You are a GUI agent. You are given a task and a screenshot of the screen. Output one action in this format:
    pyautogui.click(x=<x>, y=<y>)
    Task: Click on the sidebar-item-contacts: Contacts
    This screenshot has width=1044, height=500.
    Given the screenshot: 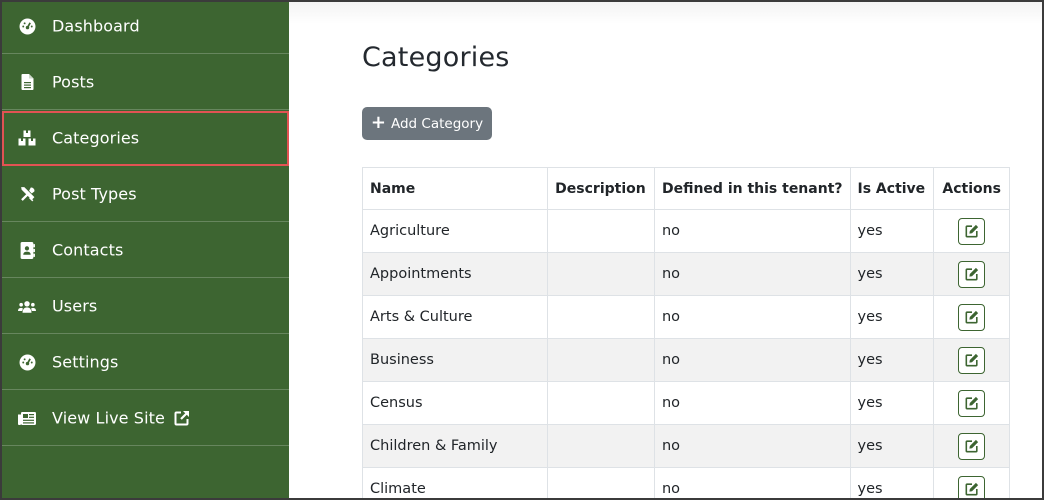 What is the action you would take?
    pyautogui.click(x=145, y=250)
    